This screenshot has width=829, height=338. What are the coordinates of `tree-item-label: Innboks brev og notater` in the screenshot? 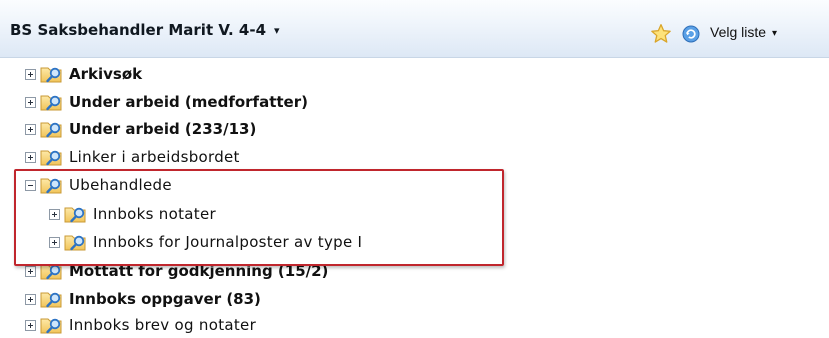 It's located at (163, 325).